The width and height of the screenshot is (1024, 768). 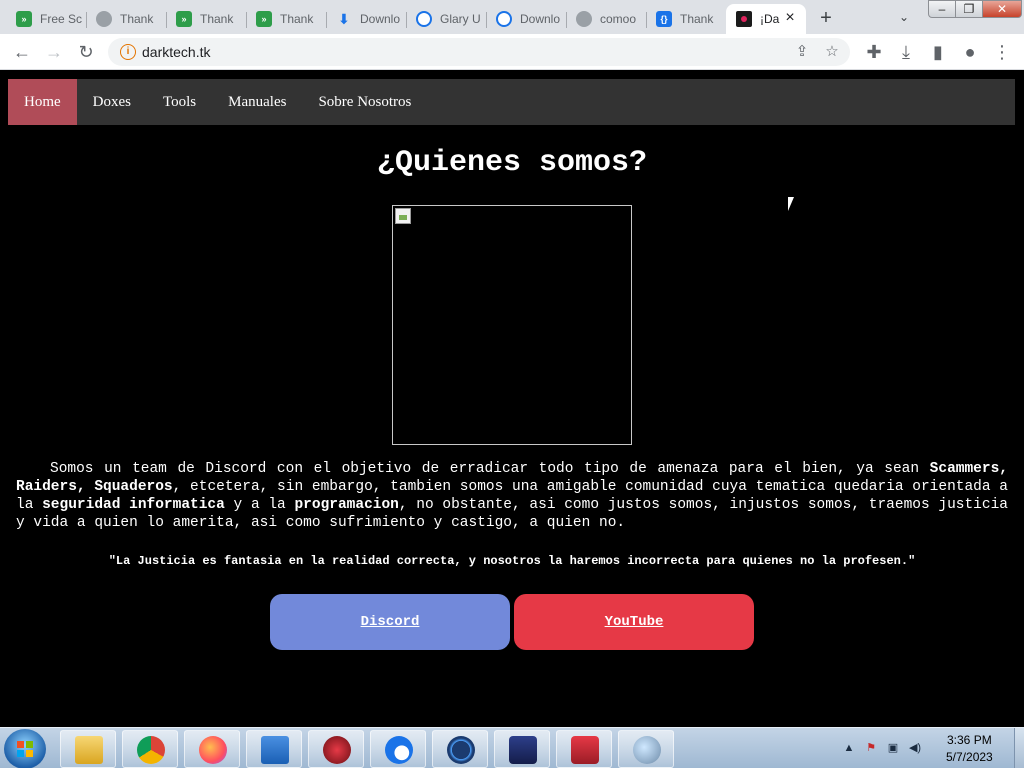 What do you see at coordinates (929, 748) in the screenshot?
I see `system-tray: ▲ ⚑ ▣ ◀) 3:36 PM 5/7/2023` at bounding box center [929, 748].